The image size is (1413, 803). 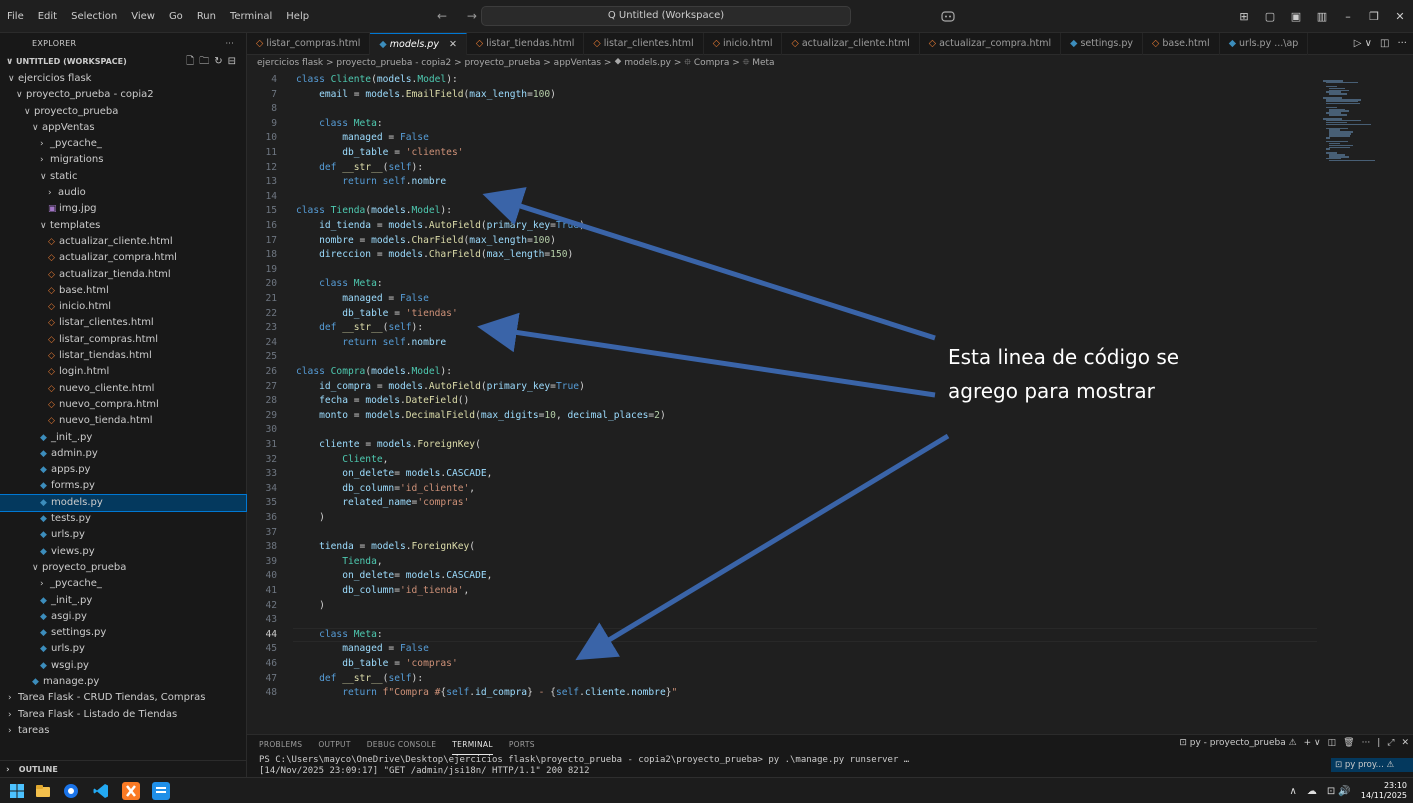 What do you see at coordinates (991, 44) in the screenshot?
I see `tab-actualizar-compra-html: ◇ actualizar_compra.html` at bounding box center [991, 44].